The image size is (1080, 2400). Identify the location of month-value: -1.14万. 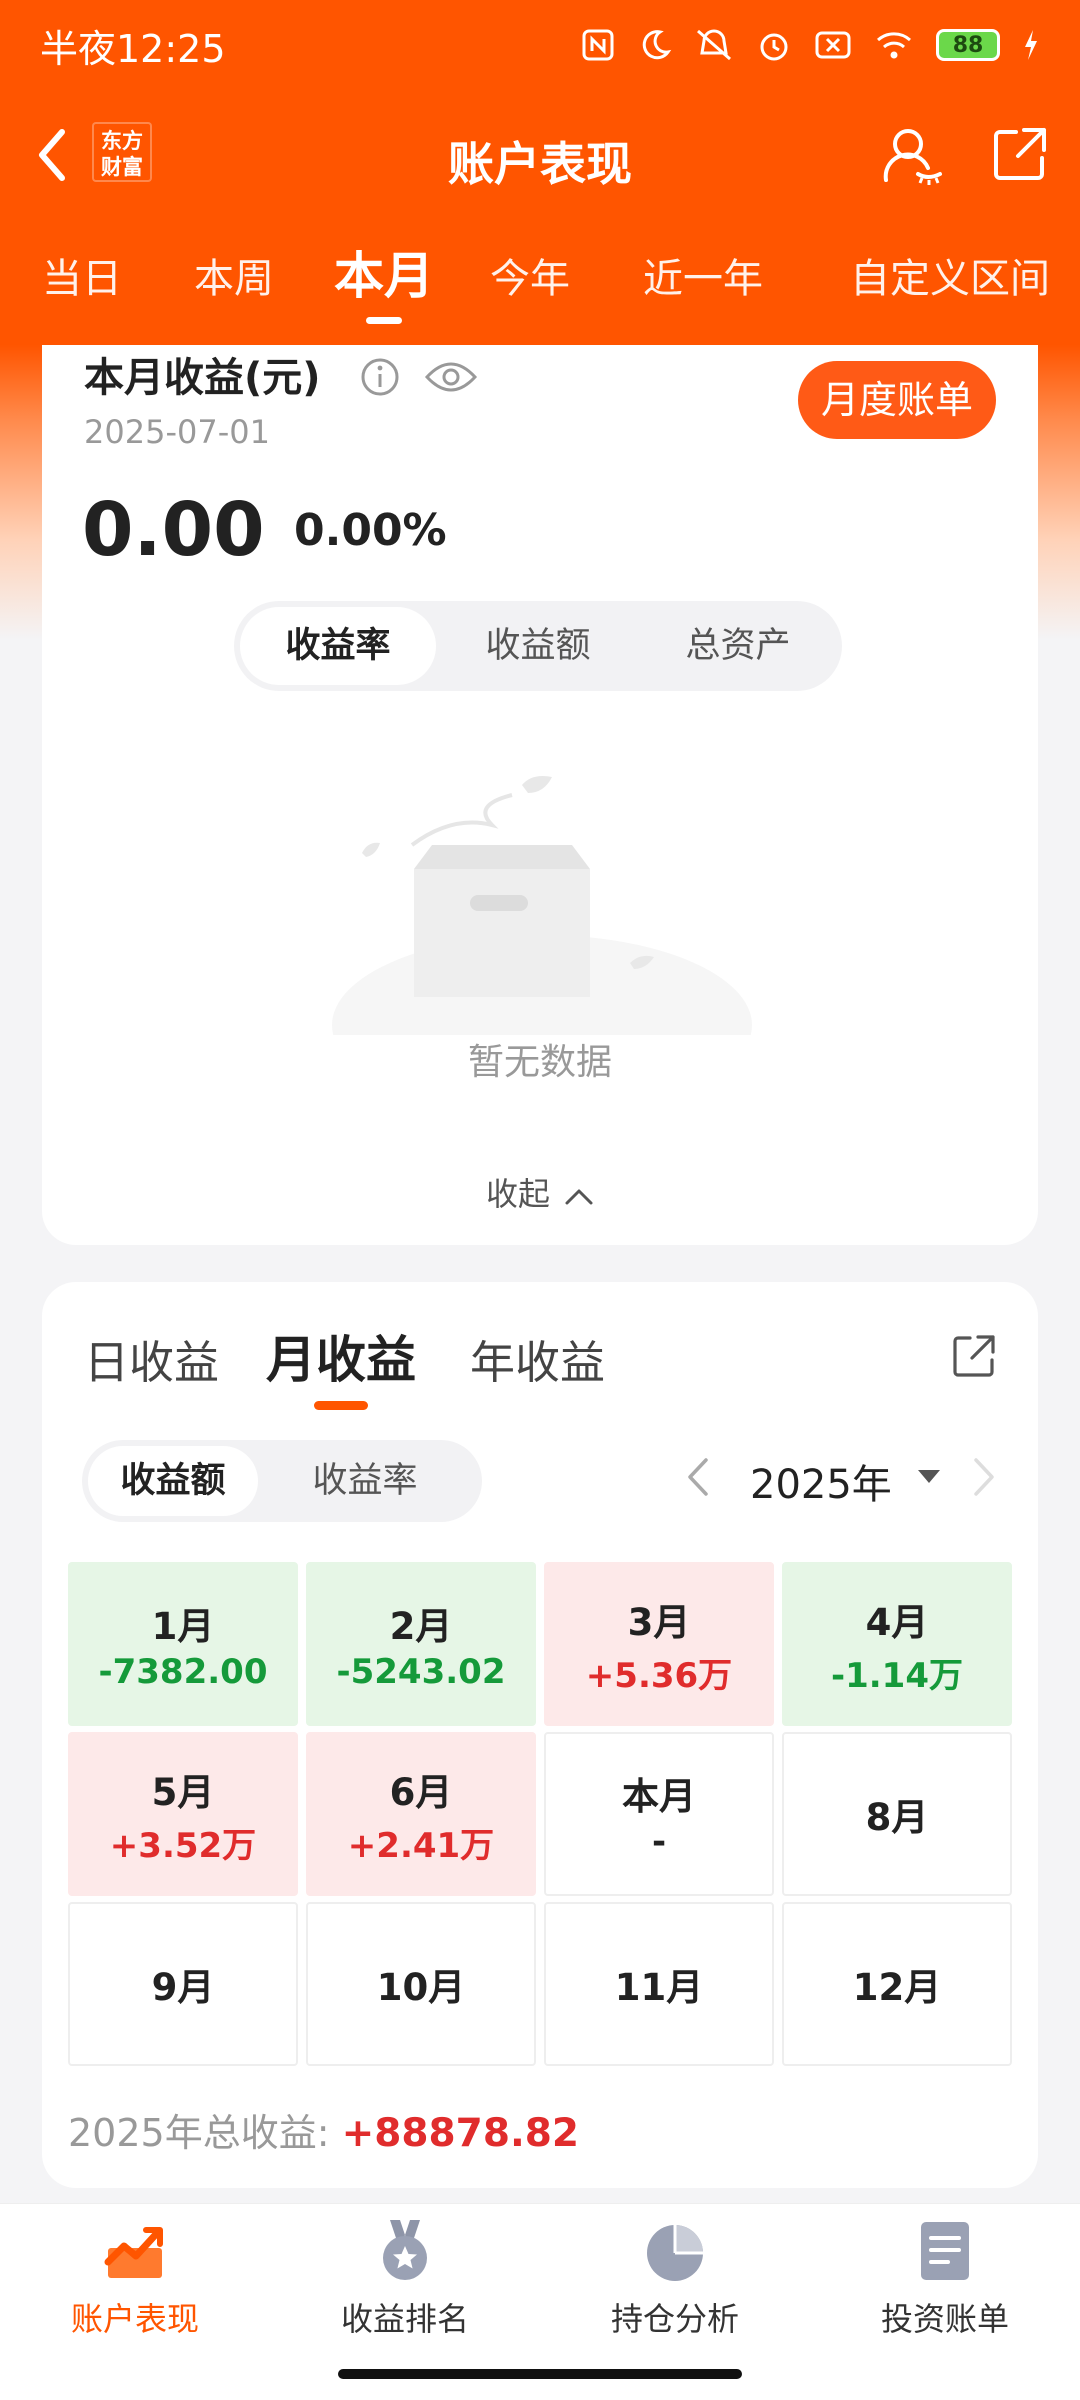
(897, 1675).